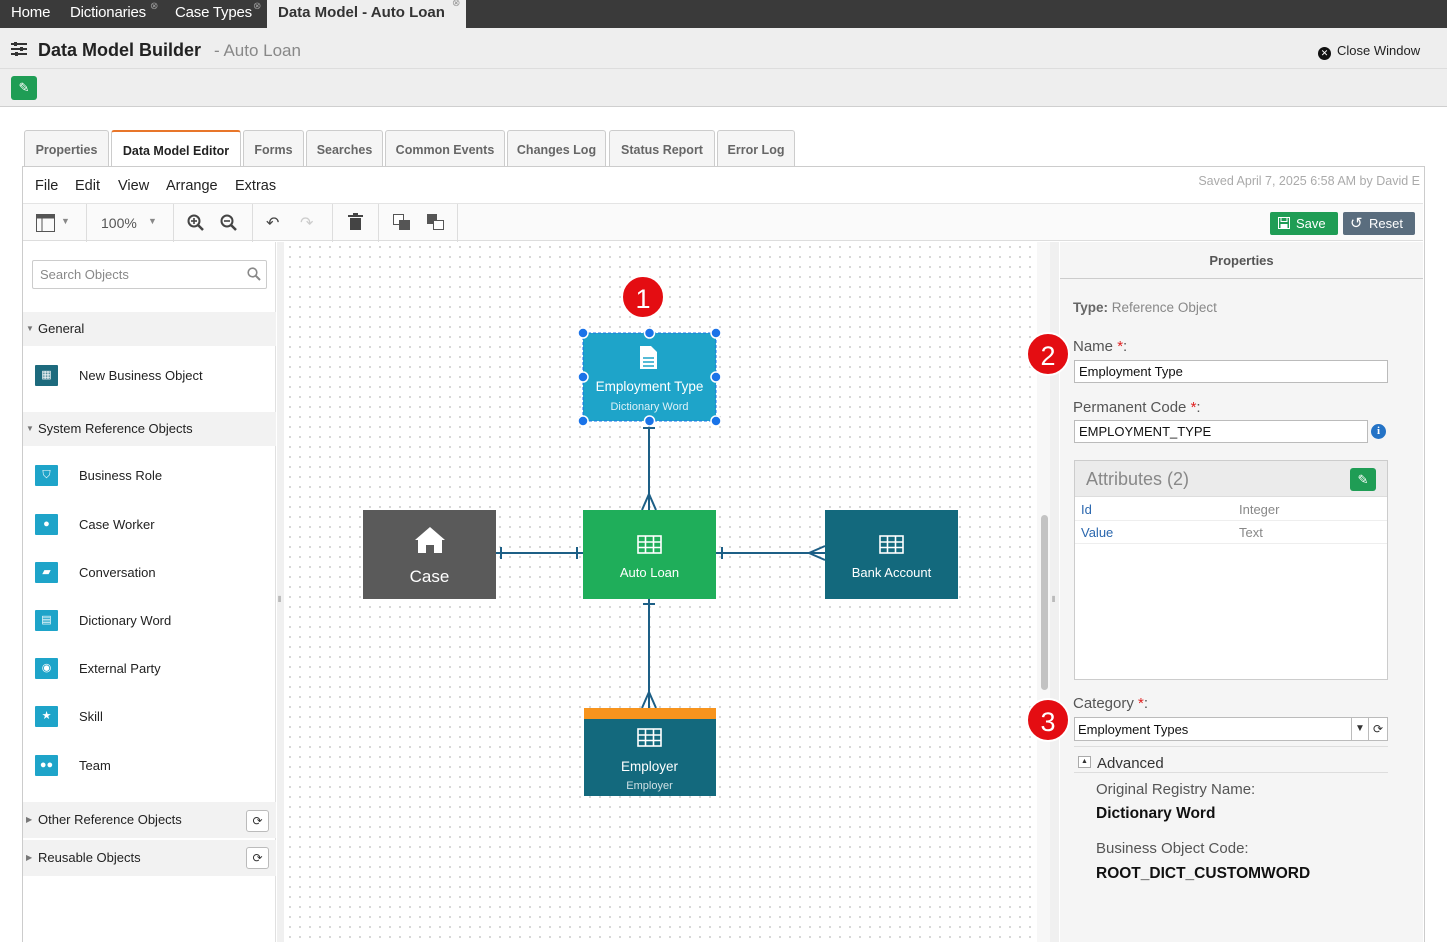  What do you see at coordinates (254, 274) in the screenshot?
I see `search-icon` at bounding box center [254, 274].